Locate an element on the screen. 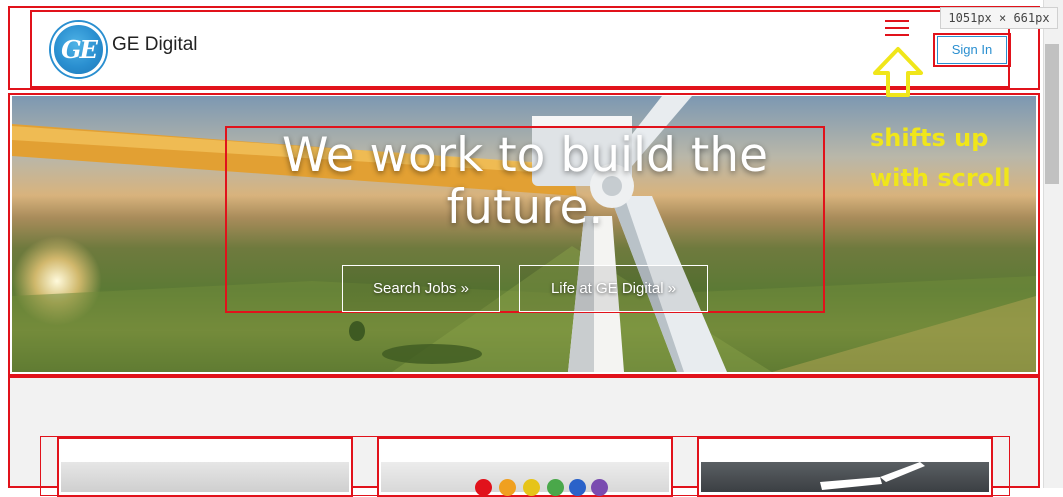 This screenshot has height=497, width=1063. search-jobs-button: Search Jobs » is located at coordinates (421, 288).